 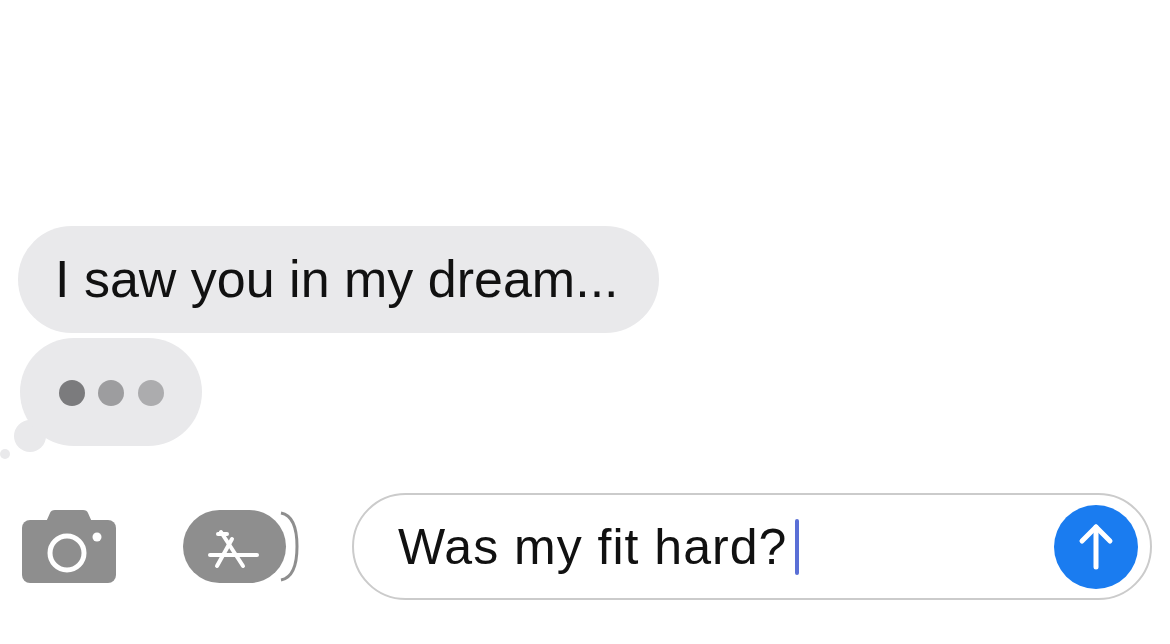 What do you see at coordinates (1096, 546) in the screenshot?
I see `send-button` at bounding box center [1096, 546].